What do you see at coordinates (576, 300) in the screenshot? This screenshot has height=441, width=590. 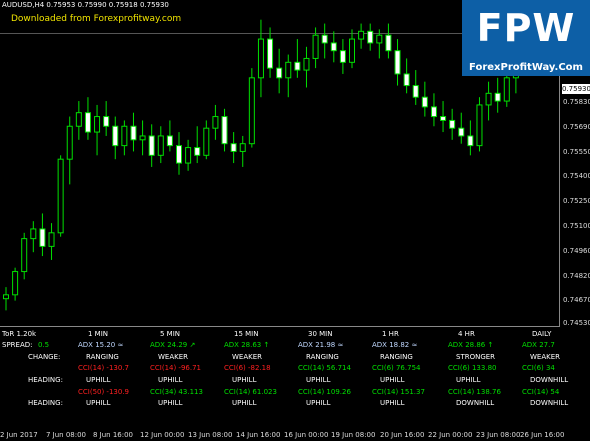 I see `price-axis-label: 0.74670` at bounding box center [576, 300].